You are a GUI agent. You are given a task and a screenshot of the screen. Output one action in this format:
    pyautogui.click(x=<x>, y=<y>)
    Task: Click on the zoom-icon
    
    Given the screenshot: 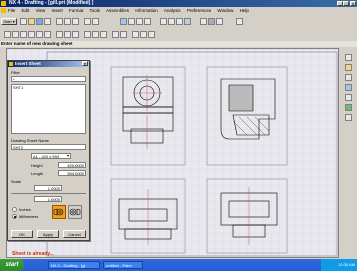 What is the action you would take?
    pyautogui.click(x=131, y=21)
    